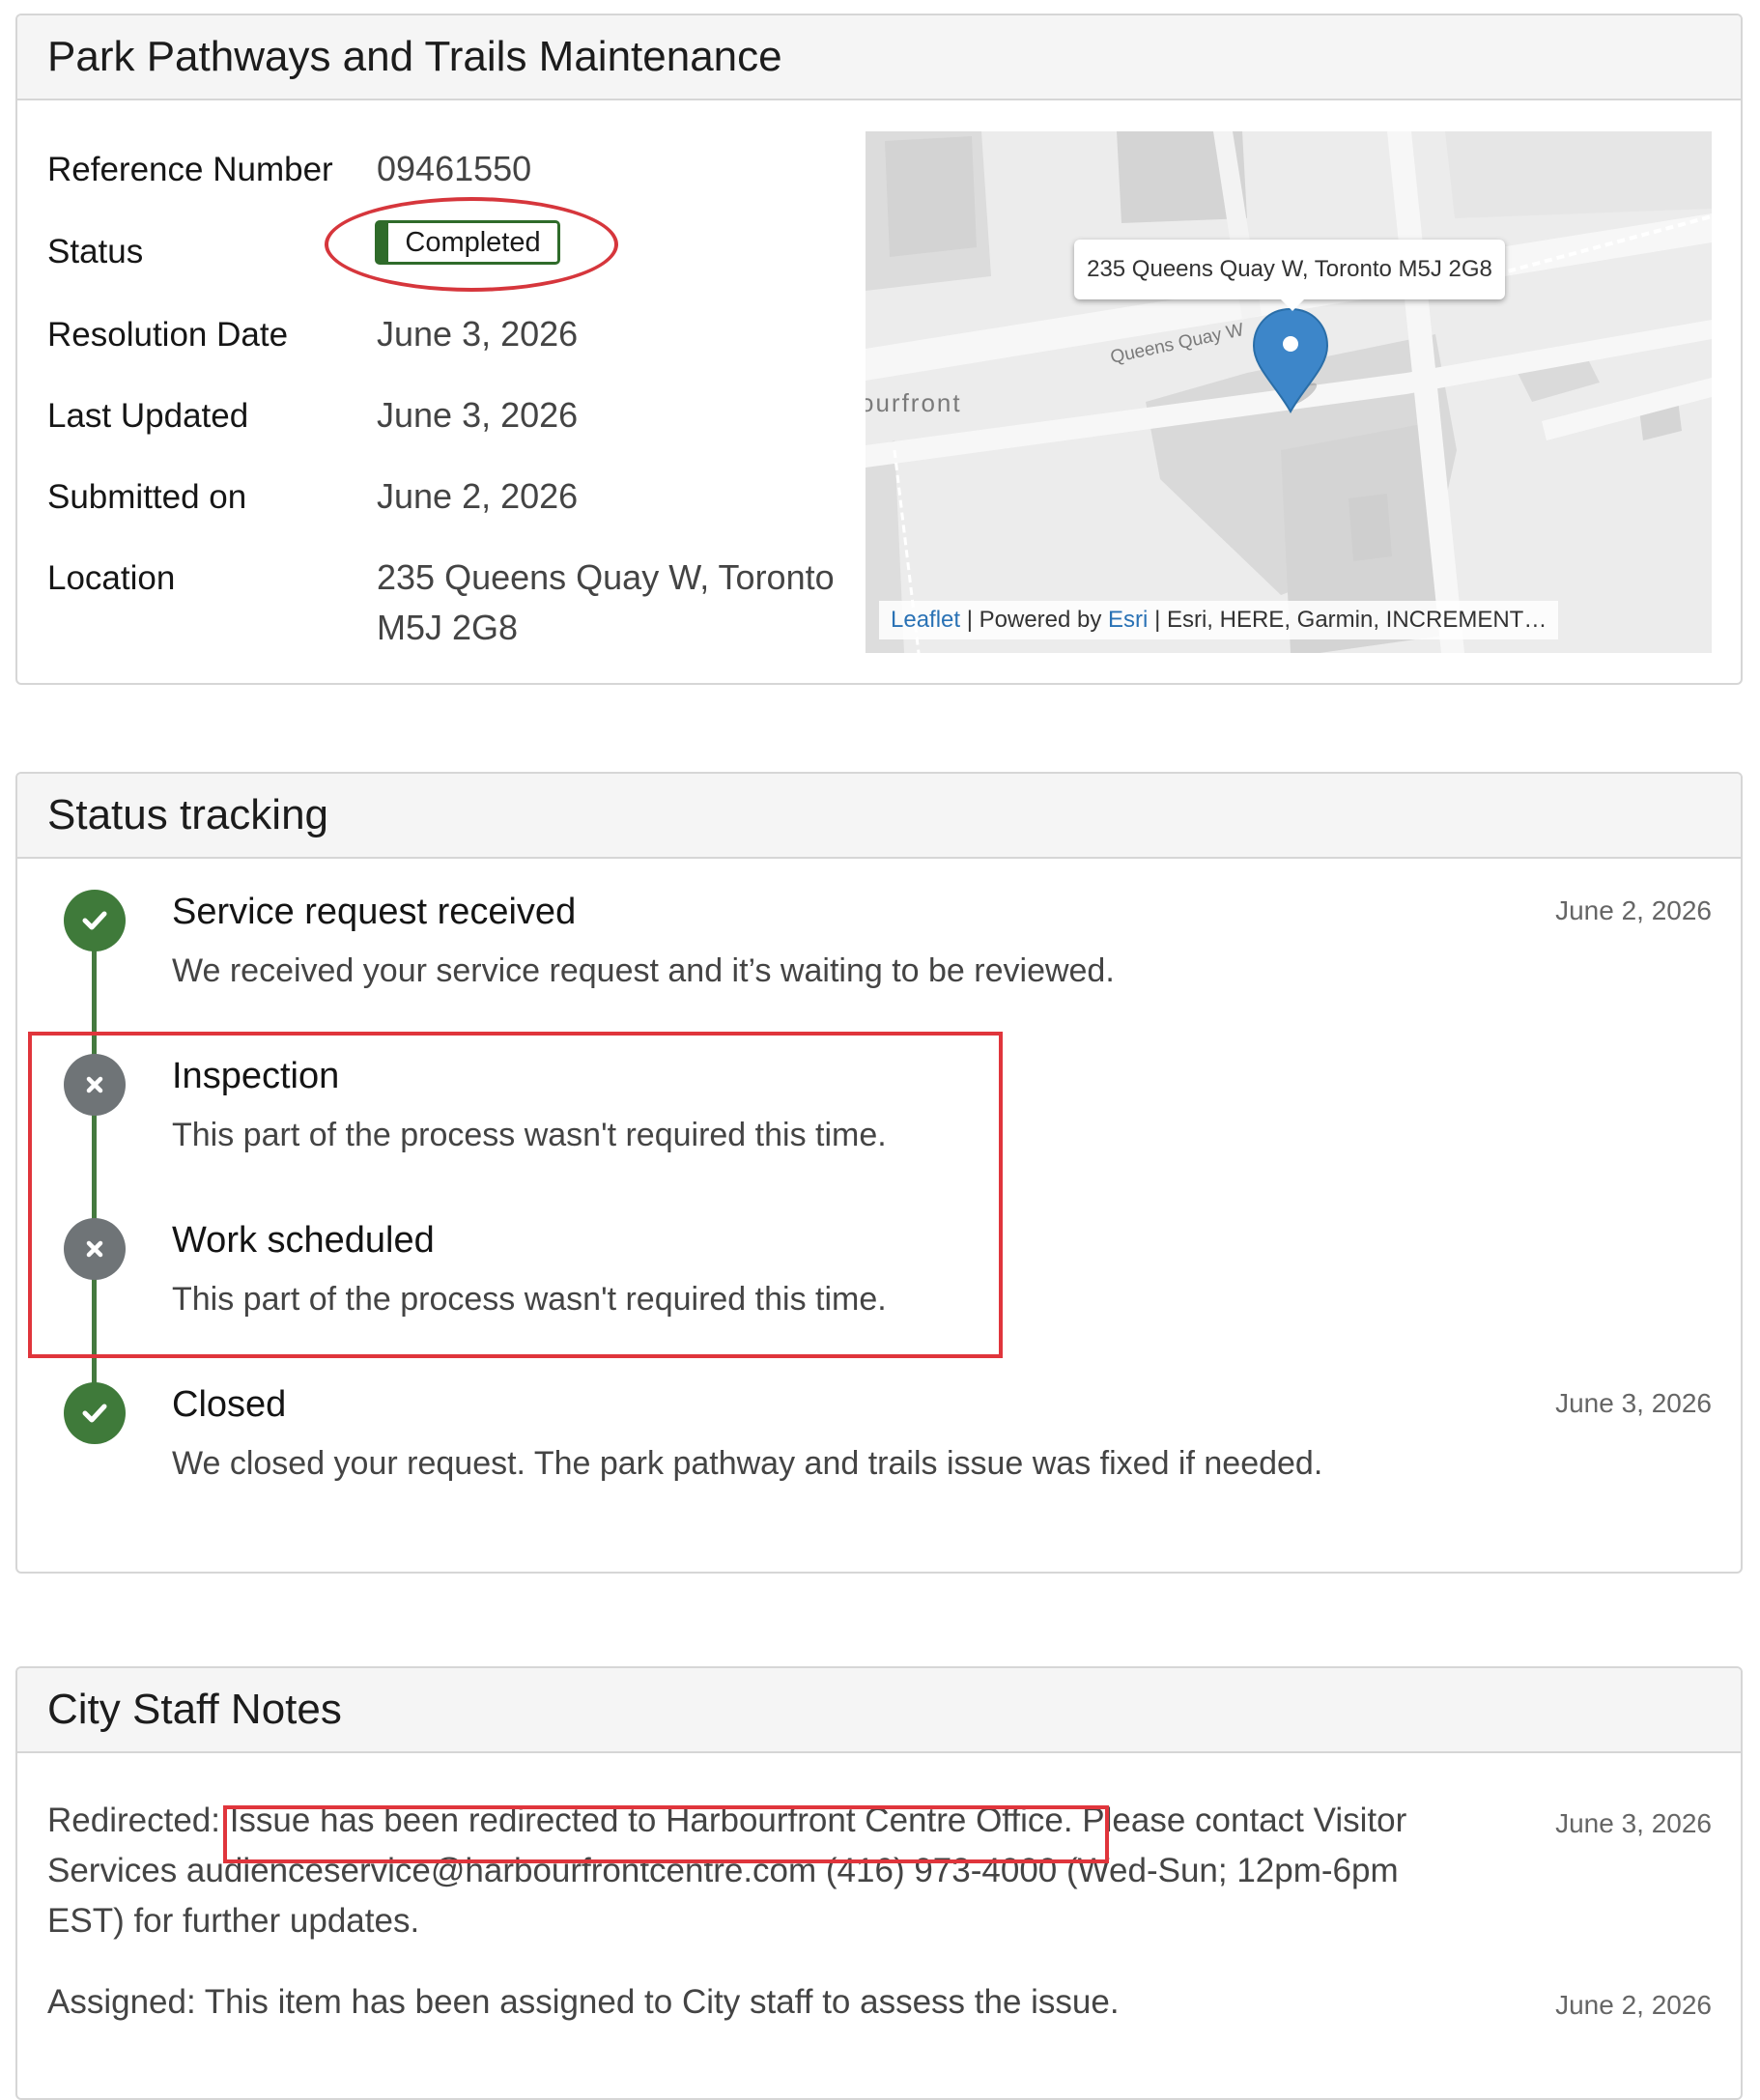  I want to click on staff-notes-title: City Staff Notes, so click(194, 1709).